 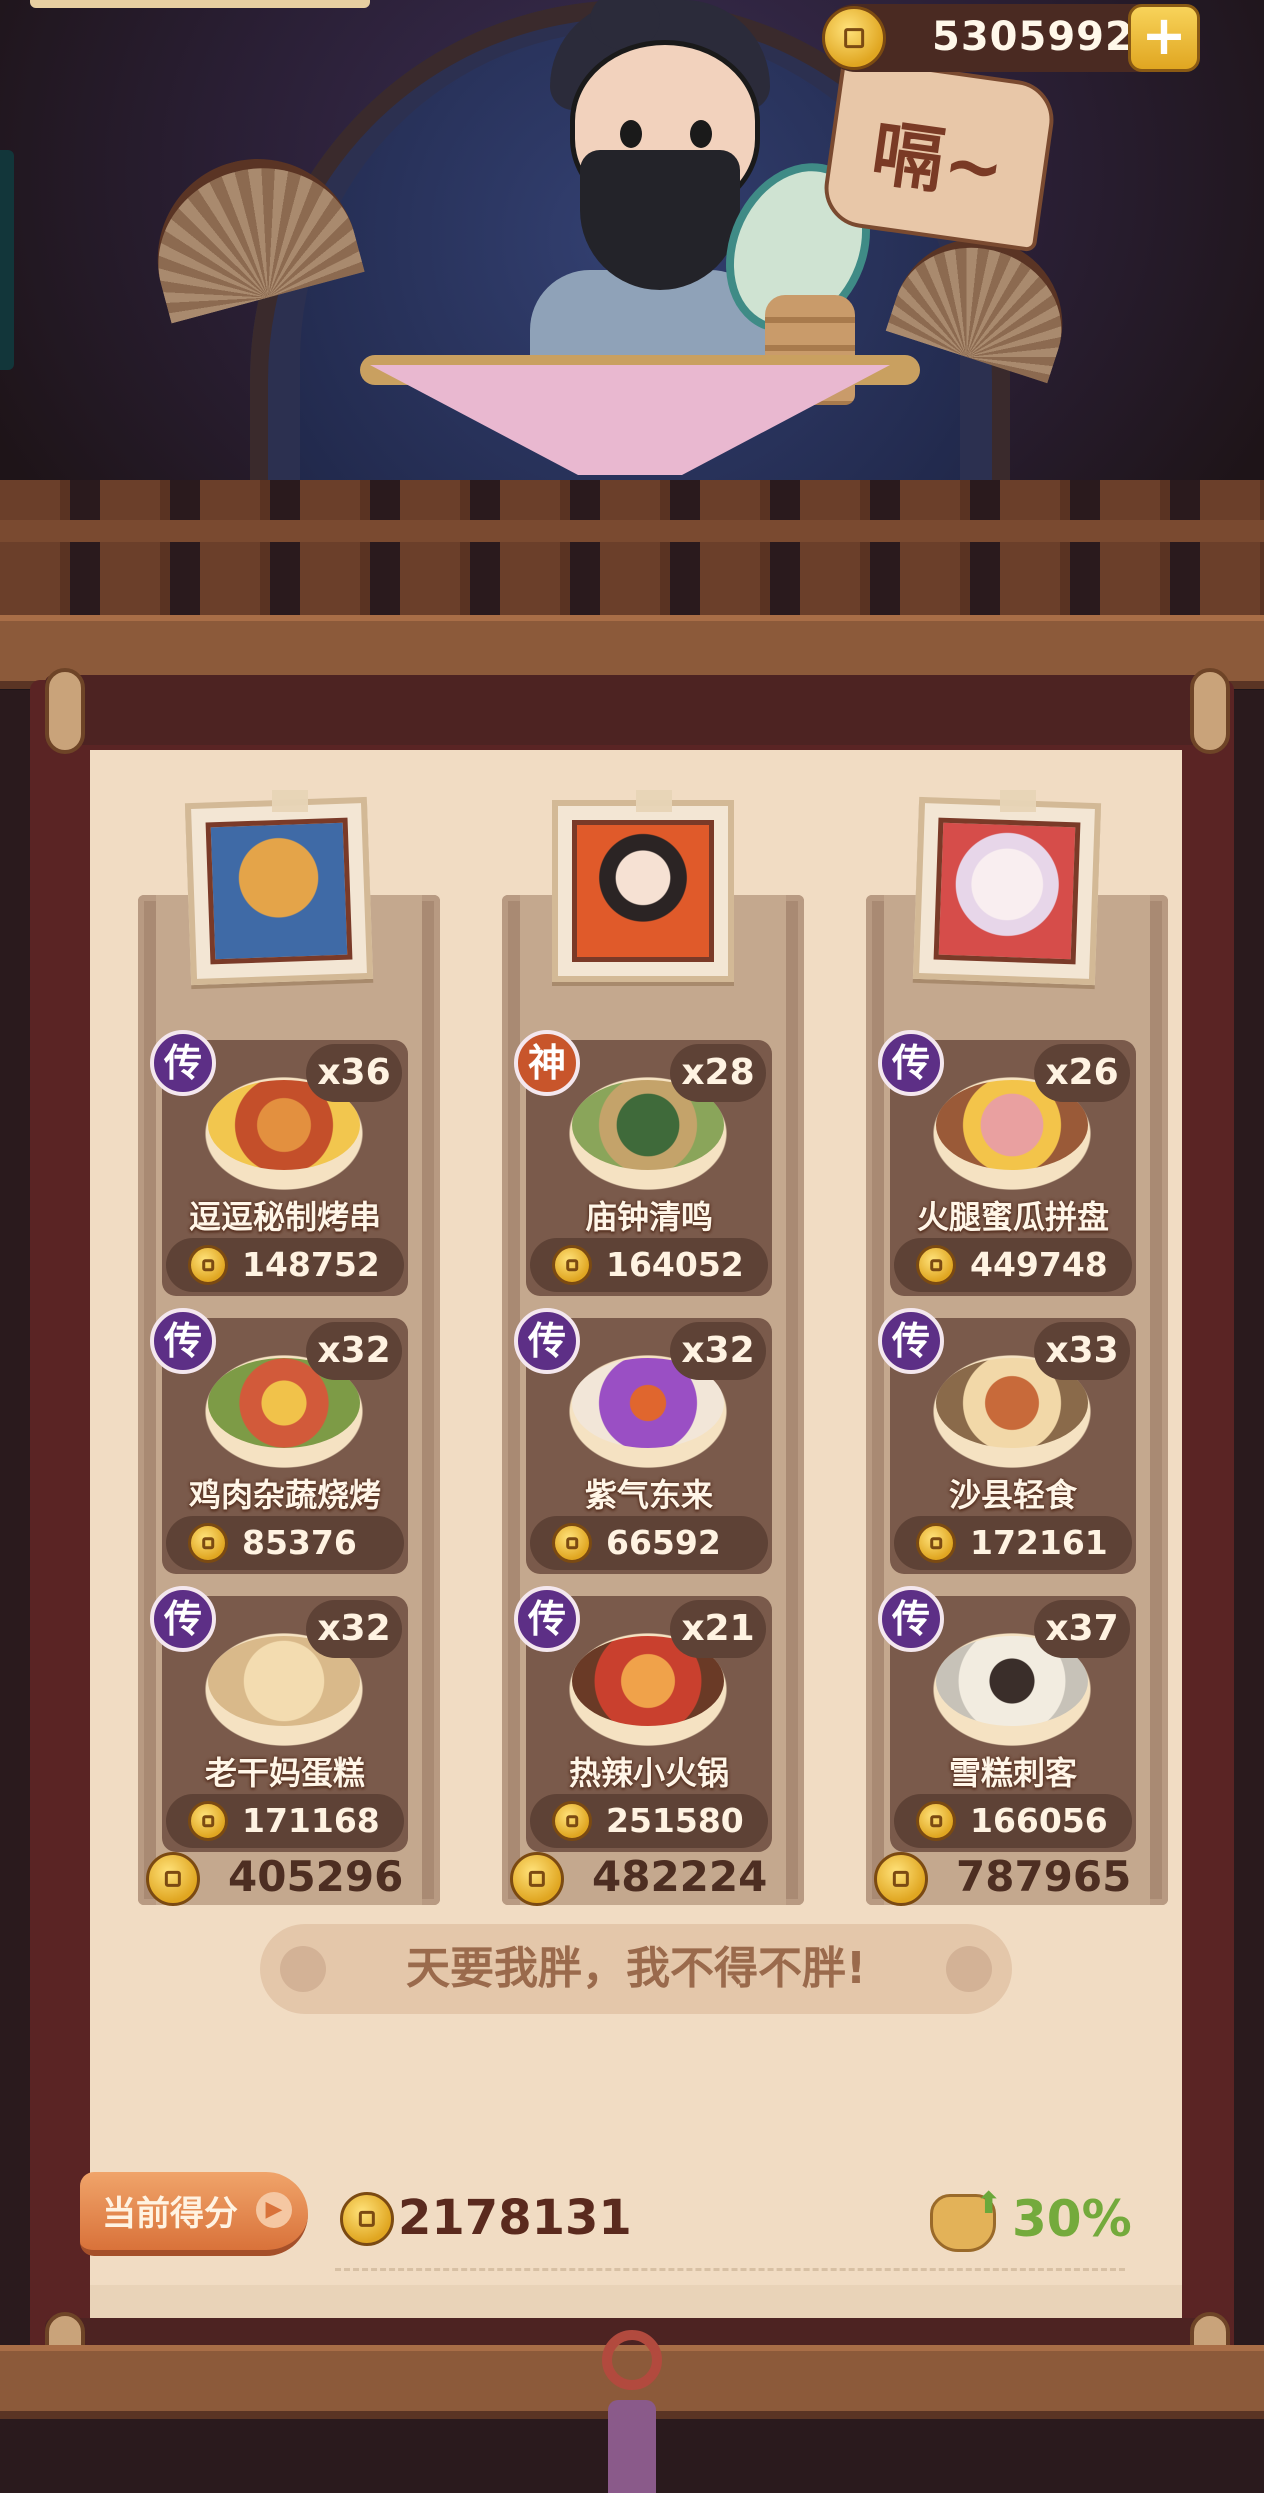 What do you see at coordinates (7, 260) in the screenshot?
I see `side-panel-tab` at bounding box center [7, 260].